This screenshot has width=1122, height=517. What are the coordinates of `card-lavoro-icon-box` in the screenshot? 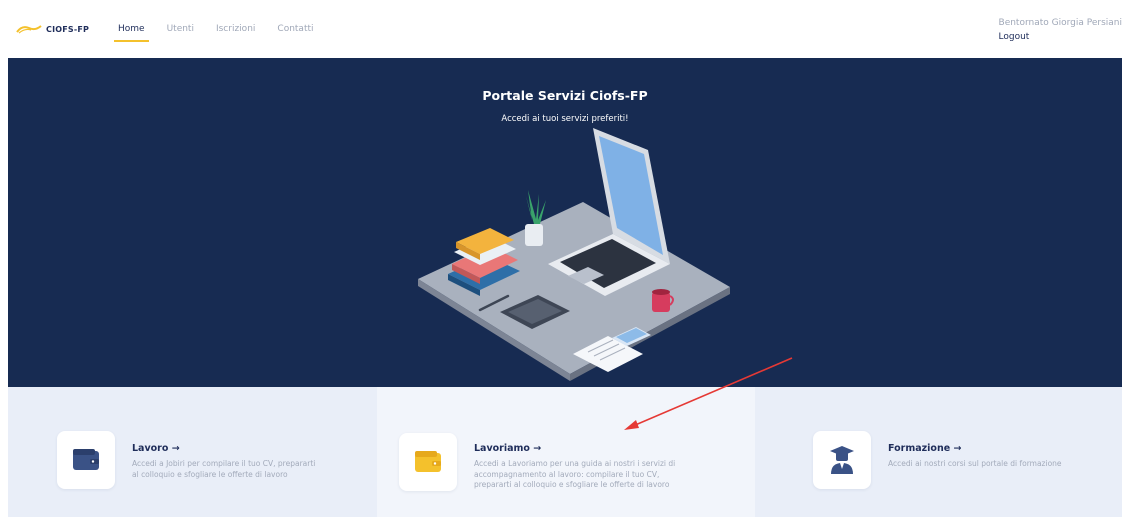 It's located at (86, 460).